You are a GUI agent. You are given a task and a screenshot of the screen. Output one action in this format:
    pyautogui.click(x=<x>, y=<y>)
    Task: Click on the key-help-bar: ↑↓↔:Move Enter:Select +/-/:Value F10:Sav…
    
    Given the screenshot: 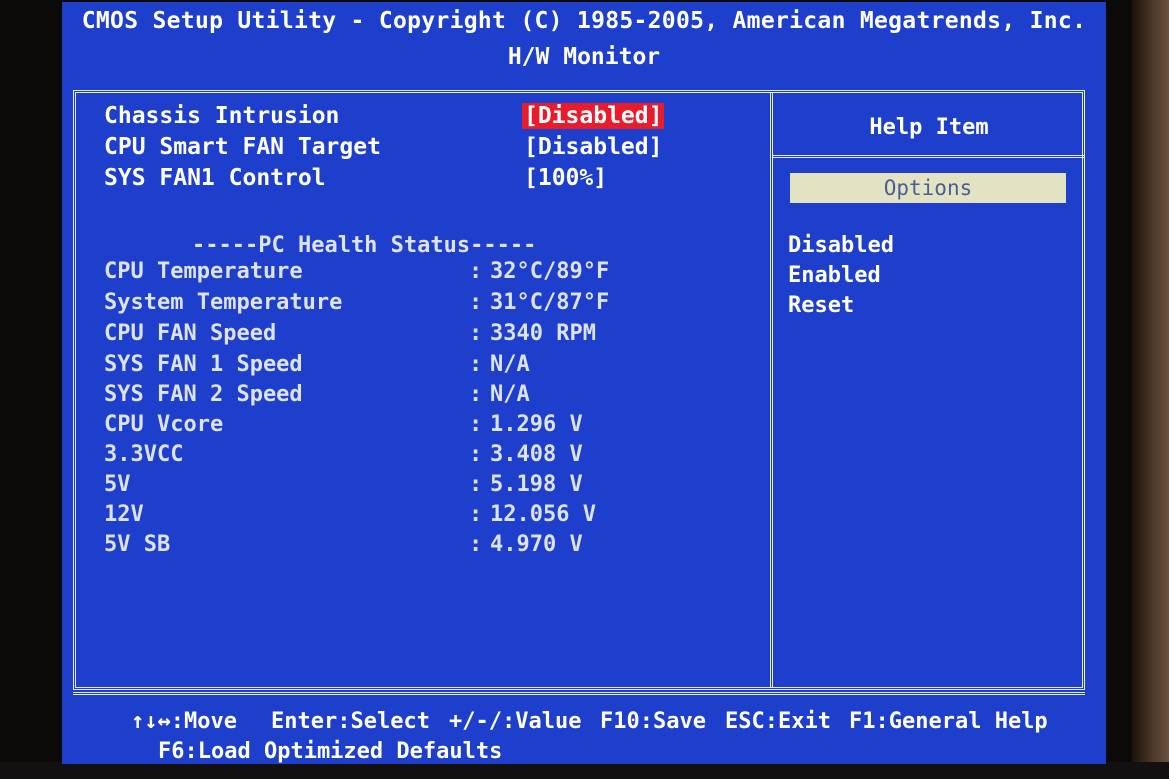 What is the action you would take?
    pyautogui.click(x=579, y=728)
    